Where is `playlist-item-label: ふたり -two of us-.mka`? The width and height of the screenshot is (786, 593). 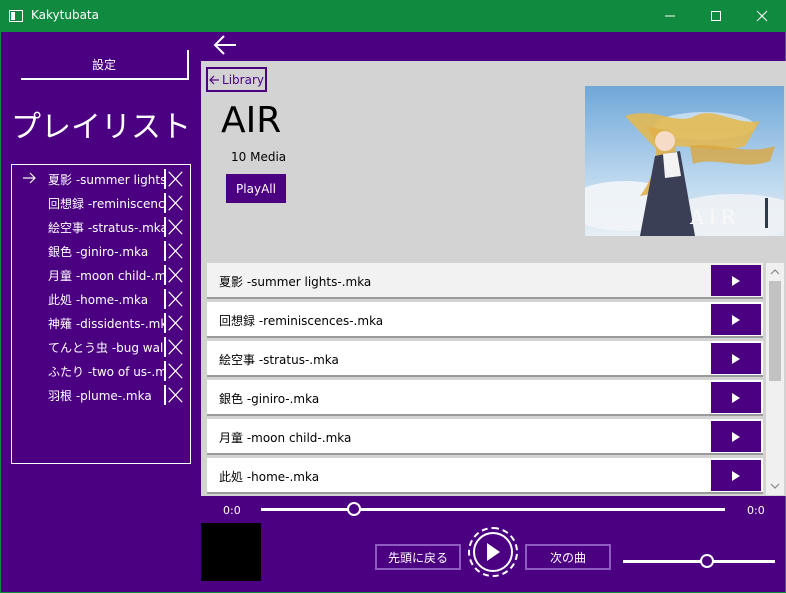 playlist-item-label: ふたり -two of us-.mka is located at coordinates (106, 372).